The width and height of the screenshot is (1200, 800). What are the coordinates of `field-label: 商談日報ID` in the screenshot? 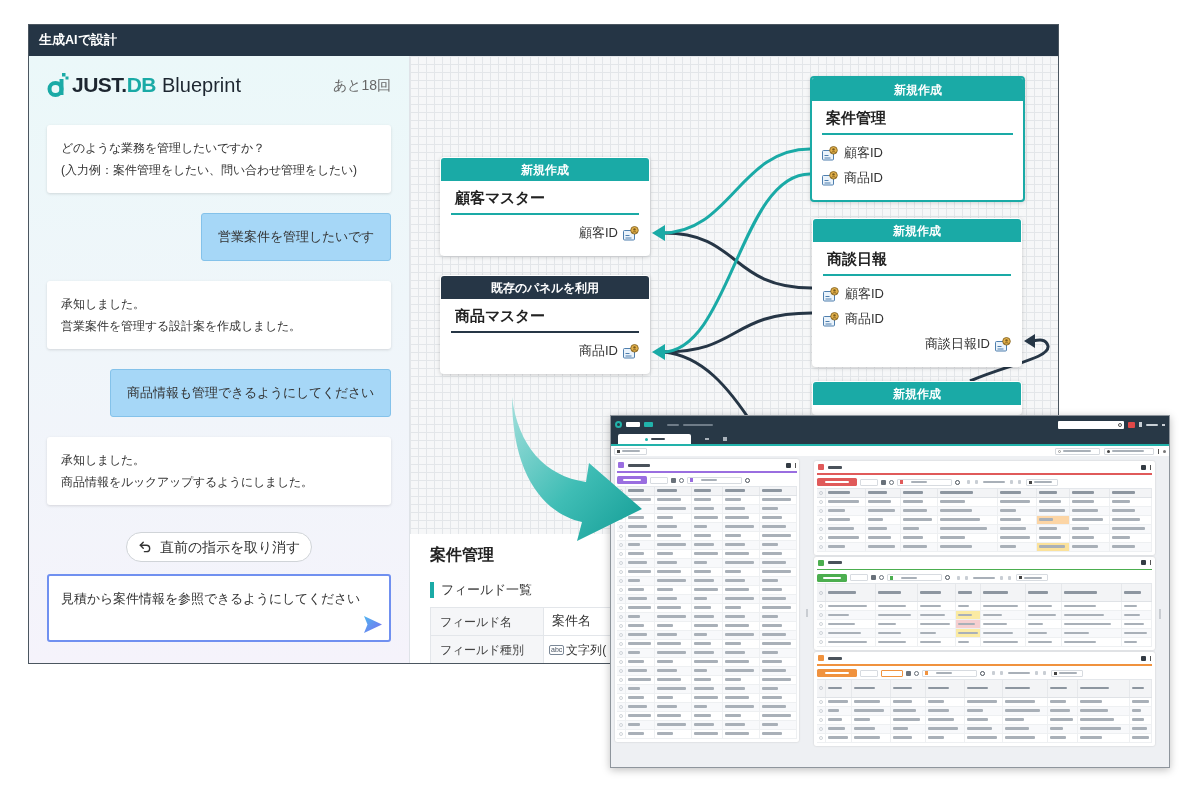 It's located at (957, 344).